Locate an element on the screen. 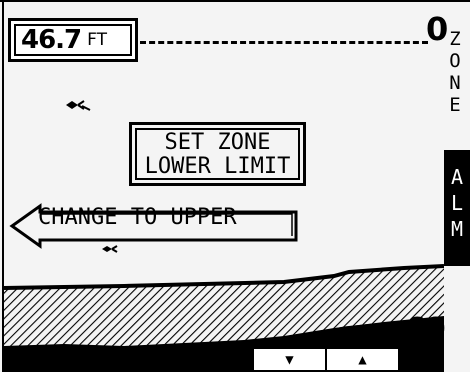 The image size is (470, 372). down-arrow-icon: ▼ is located at coordinates (289, 359).